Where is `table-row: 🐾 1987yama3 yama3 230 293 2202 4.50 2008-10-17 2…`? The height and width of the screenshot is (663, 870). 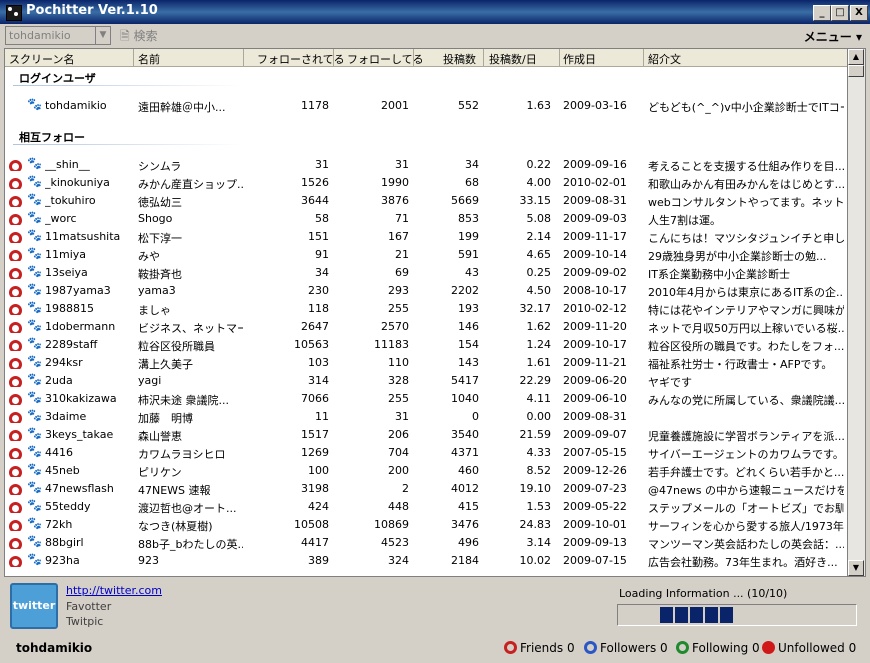 table-row: 🐾 1987yama3 yama3 230 293 2202 4.50 2008-10-17 2… is located at coordinates (427, 290).